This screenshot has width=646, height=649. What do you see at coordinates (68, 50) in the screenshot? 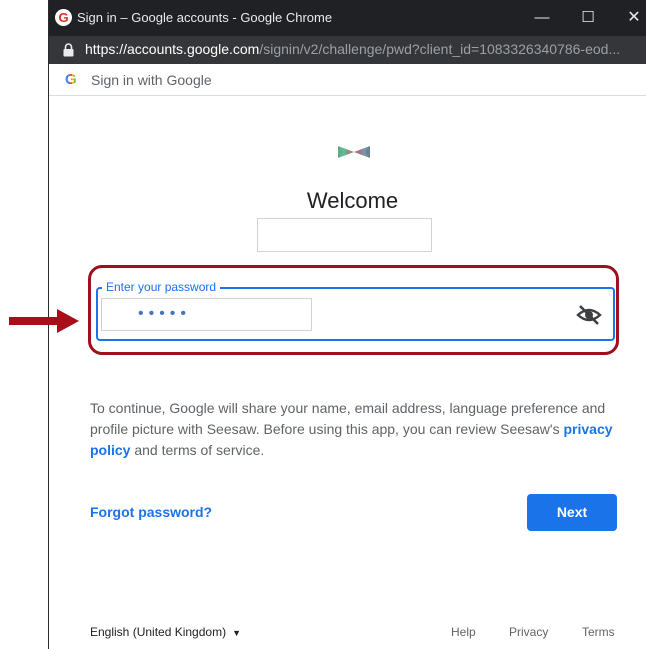
I see `lock-icon` at bounding box center [68, 50].